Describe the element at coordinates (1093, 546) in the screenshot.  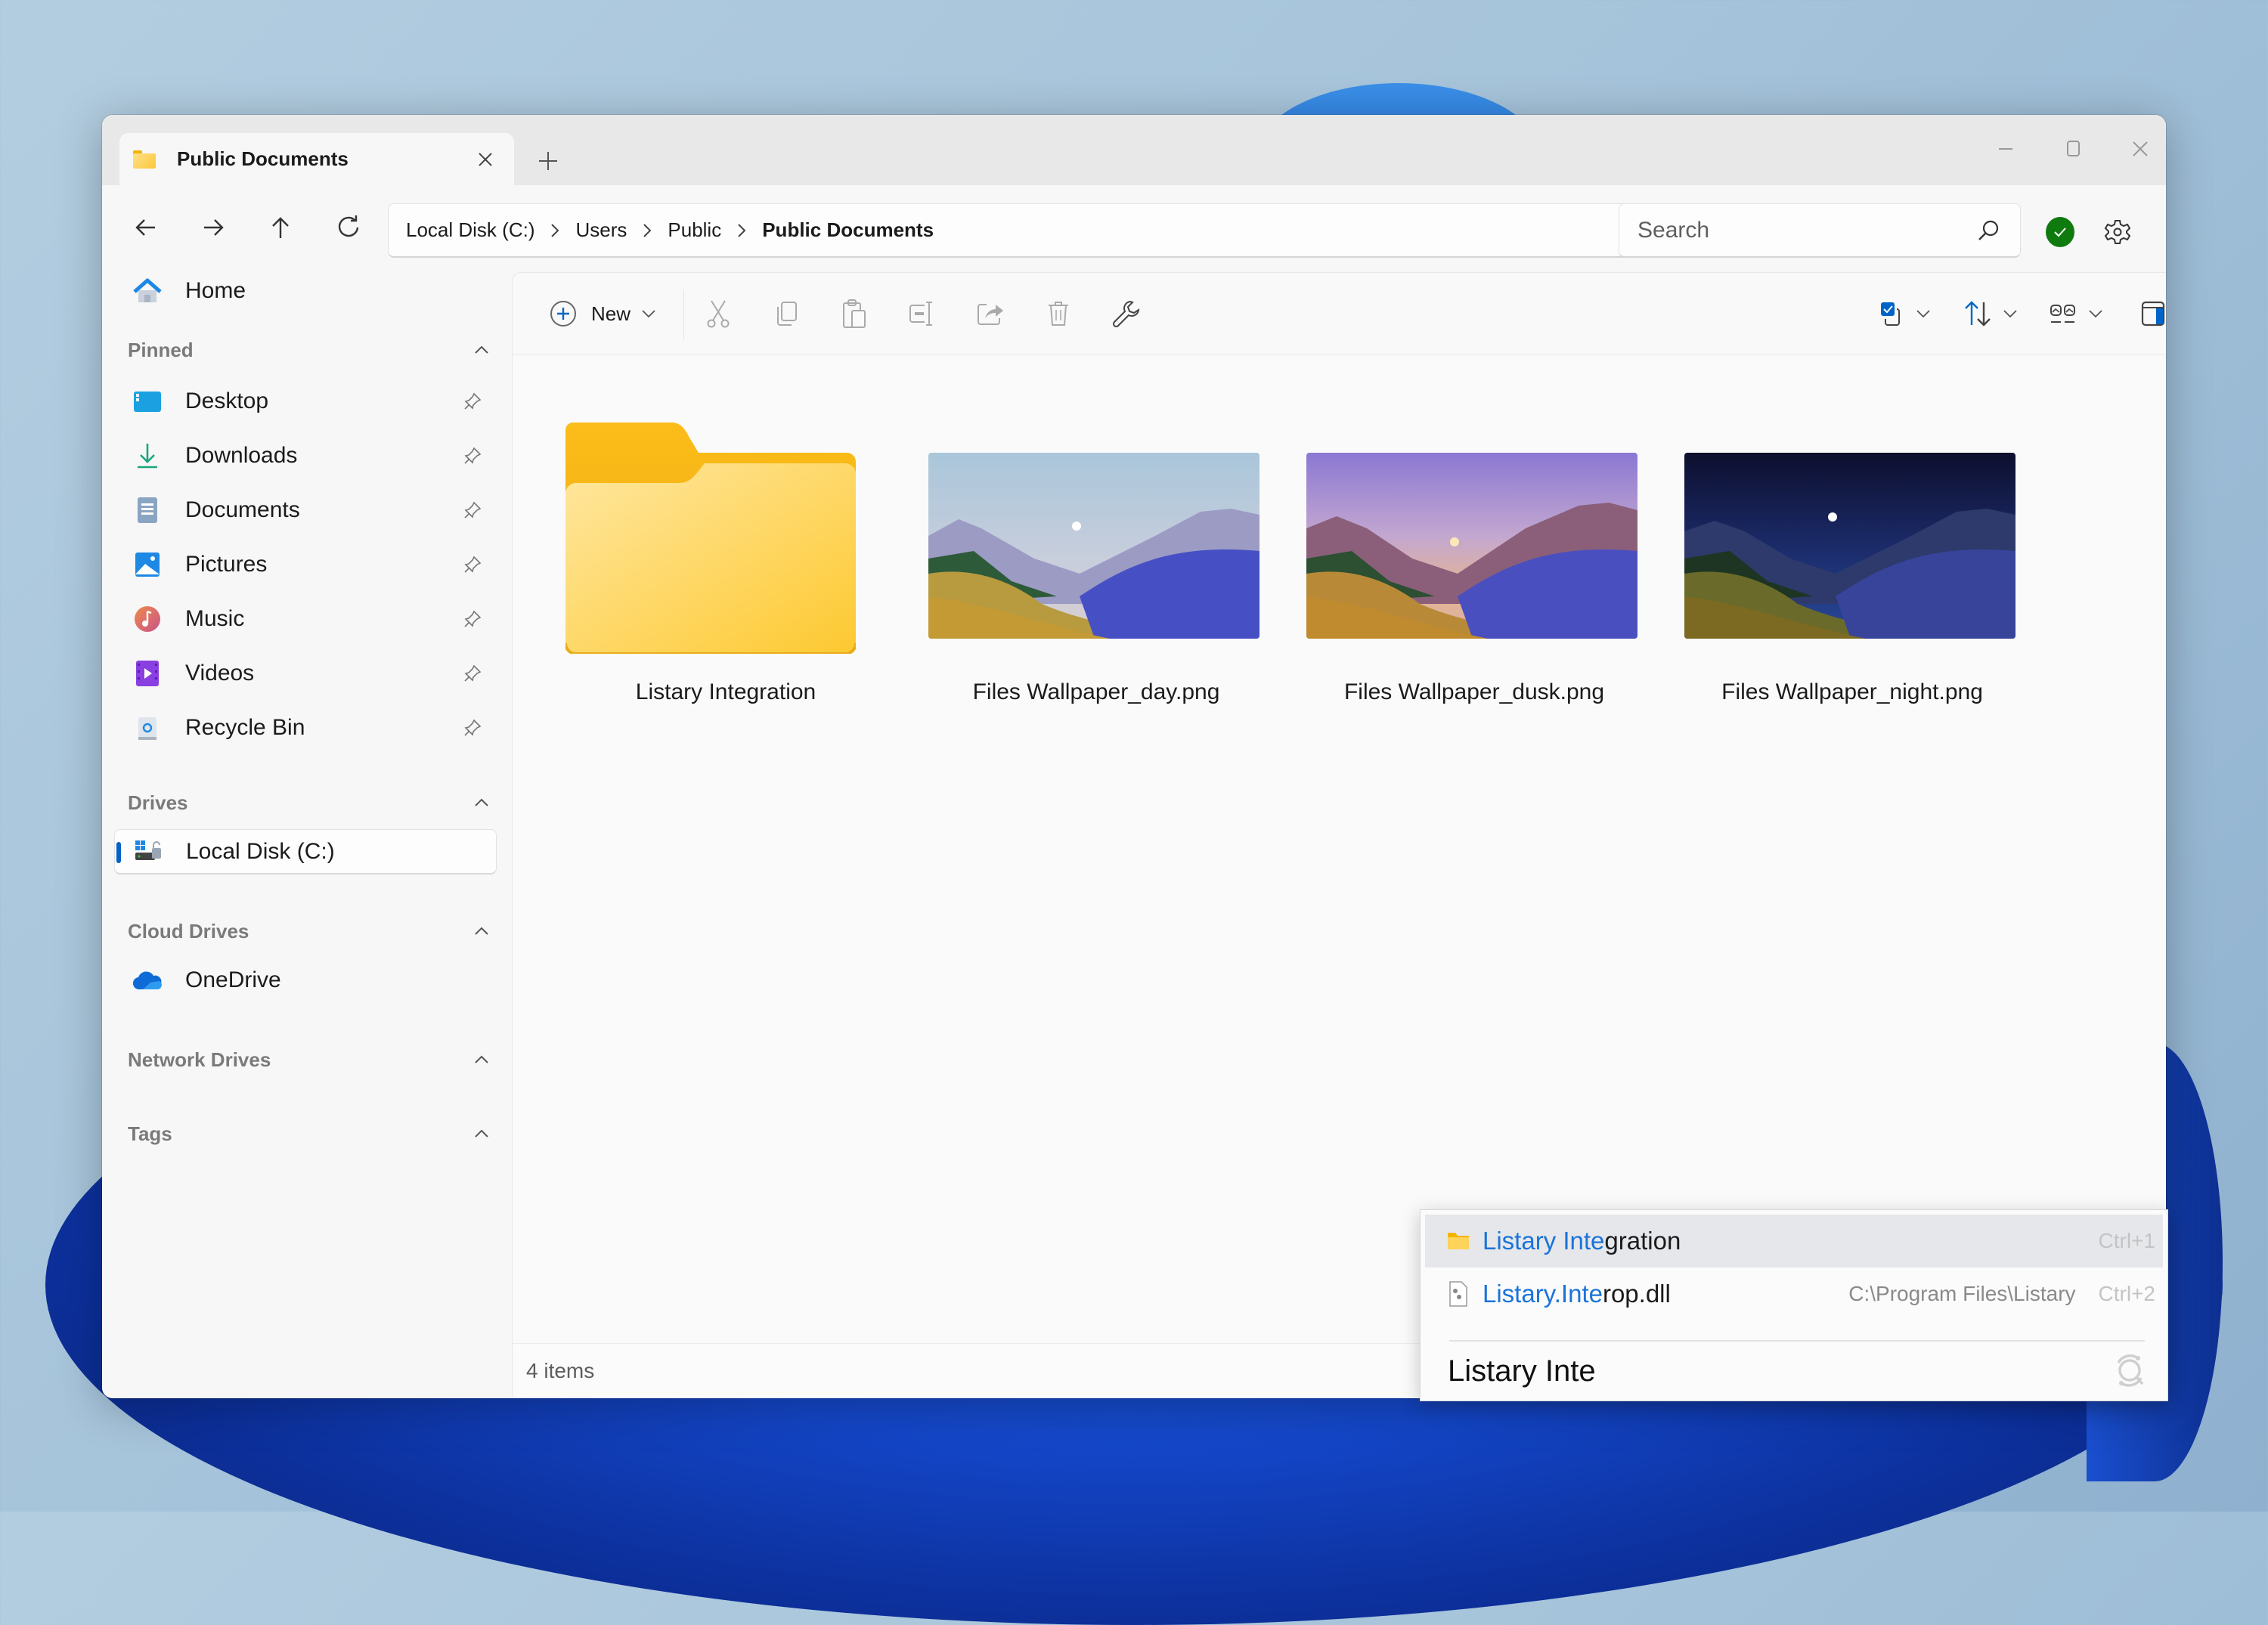
I see `image-thumbnail-day` at that location.